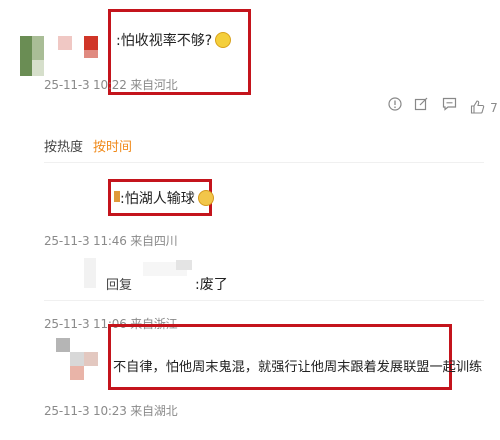 Image resolution: width=500 pixels, height=440 pixels. I want to click on reply-1-text: :怕湖人输球, so click(167, 198).